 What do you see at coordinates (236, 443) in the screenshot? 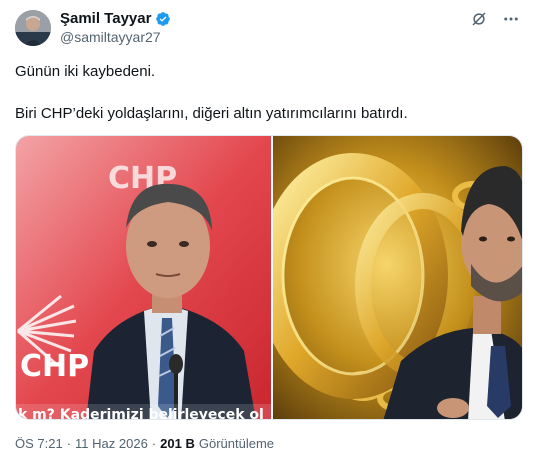
I see `views-label: Görüntüleme` at bounding box center [236, 443].